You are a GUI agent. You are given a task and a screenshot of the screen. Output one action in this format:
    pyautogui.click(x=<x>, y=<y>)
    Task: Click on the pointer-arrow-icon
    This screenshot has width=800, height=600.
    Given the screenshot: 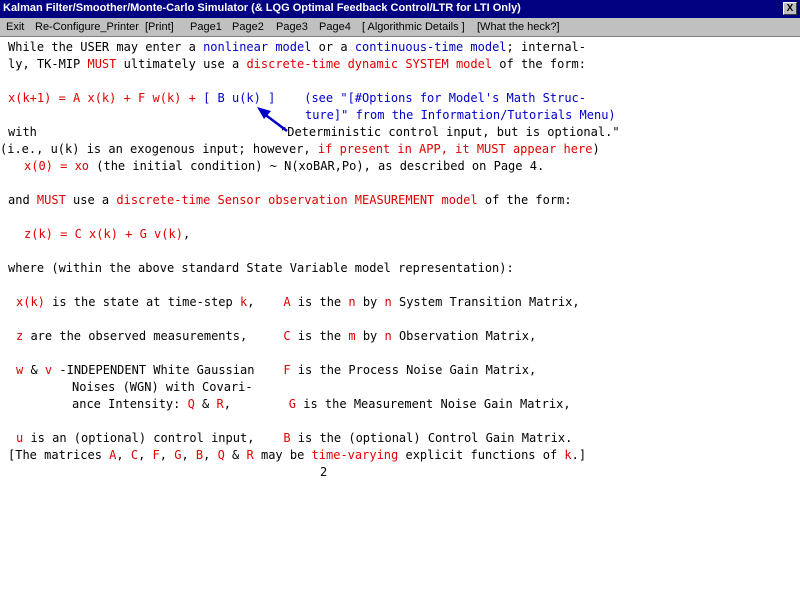 What is the action you would take?
    pyautogui.click(x=272, y=119)
    